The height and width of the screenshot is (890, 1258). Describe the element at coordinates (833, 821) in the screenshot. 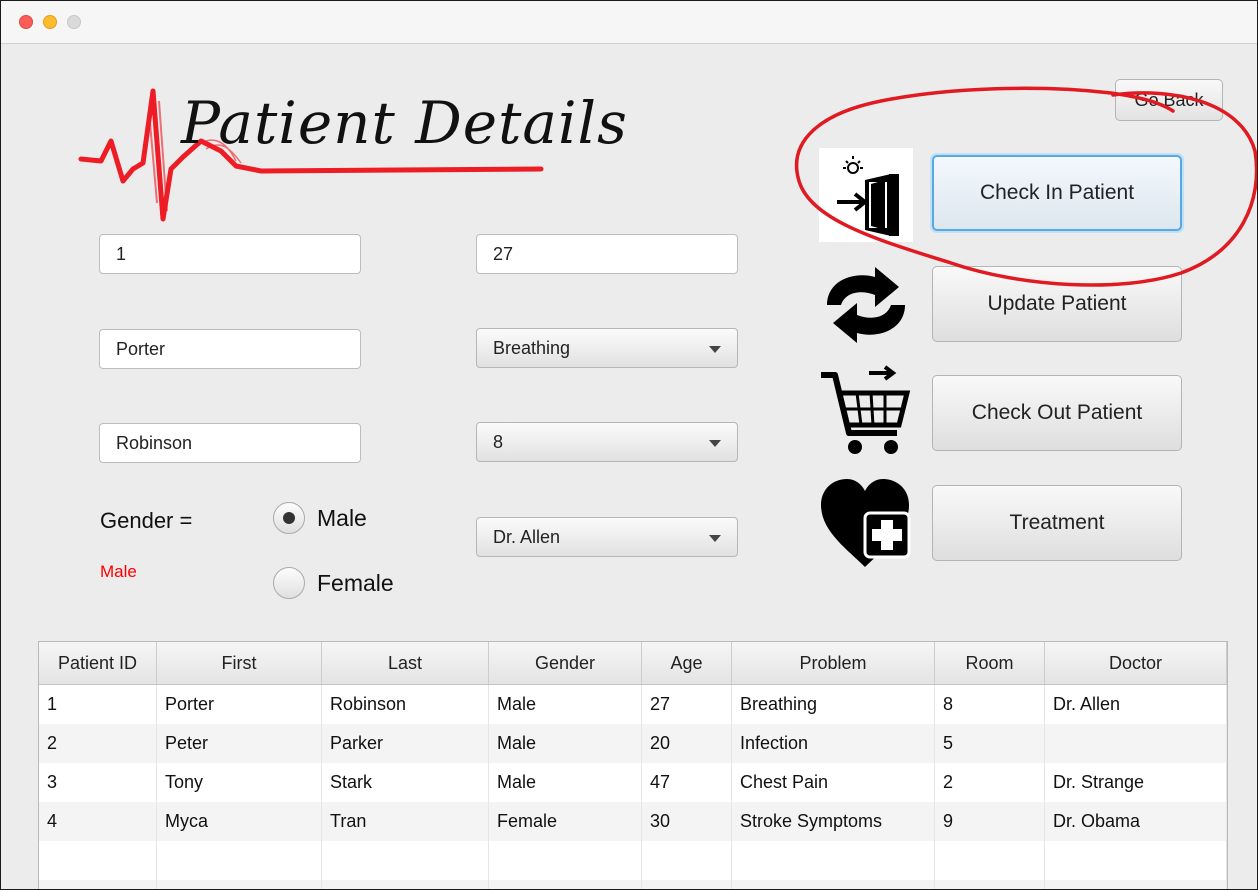

I see `table-cell-problem: Stroke Symptoms` at that location.